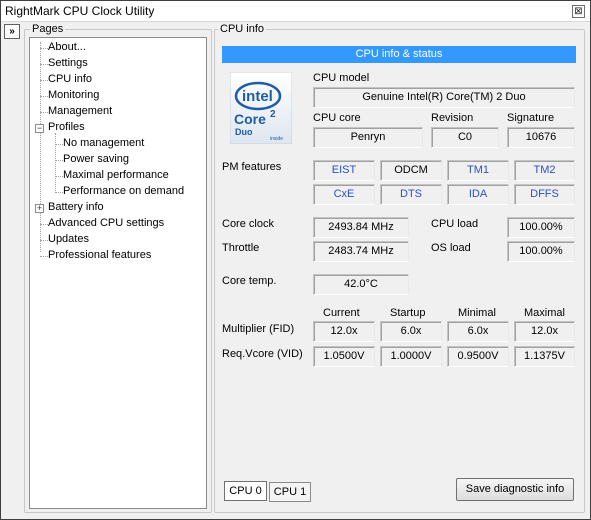 The height and width of the screenshot is (520, 591). What do you see at coordinates (531, 118) in the screenshot?
I see `signature-label: Signature` at bounding box center [531, 118].